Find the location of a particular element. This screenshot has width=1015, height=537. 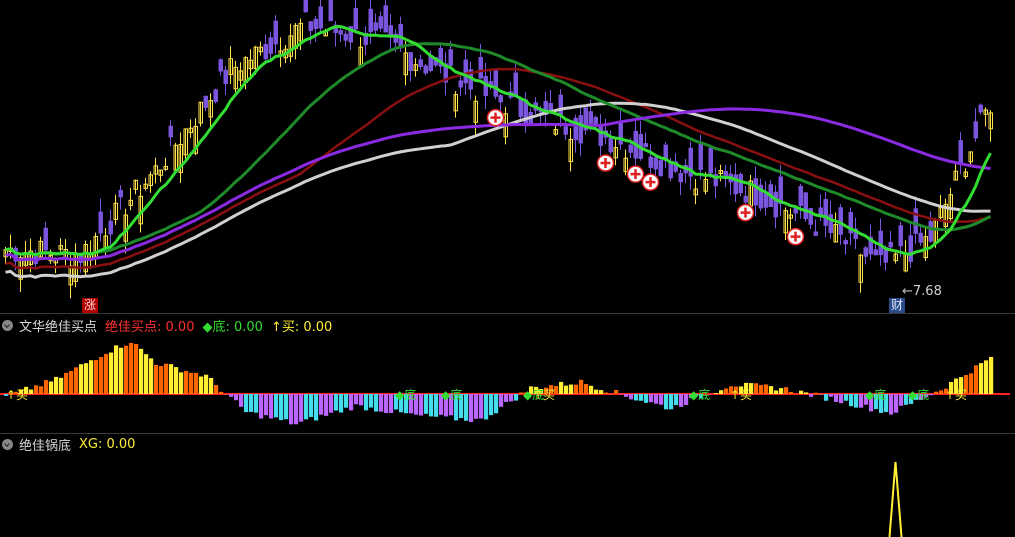

panel-separator is located at coordinates (507, 313).